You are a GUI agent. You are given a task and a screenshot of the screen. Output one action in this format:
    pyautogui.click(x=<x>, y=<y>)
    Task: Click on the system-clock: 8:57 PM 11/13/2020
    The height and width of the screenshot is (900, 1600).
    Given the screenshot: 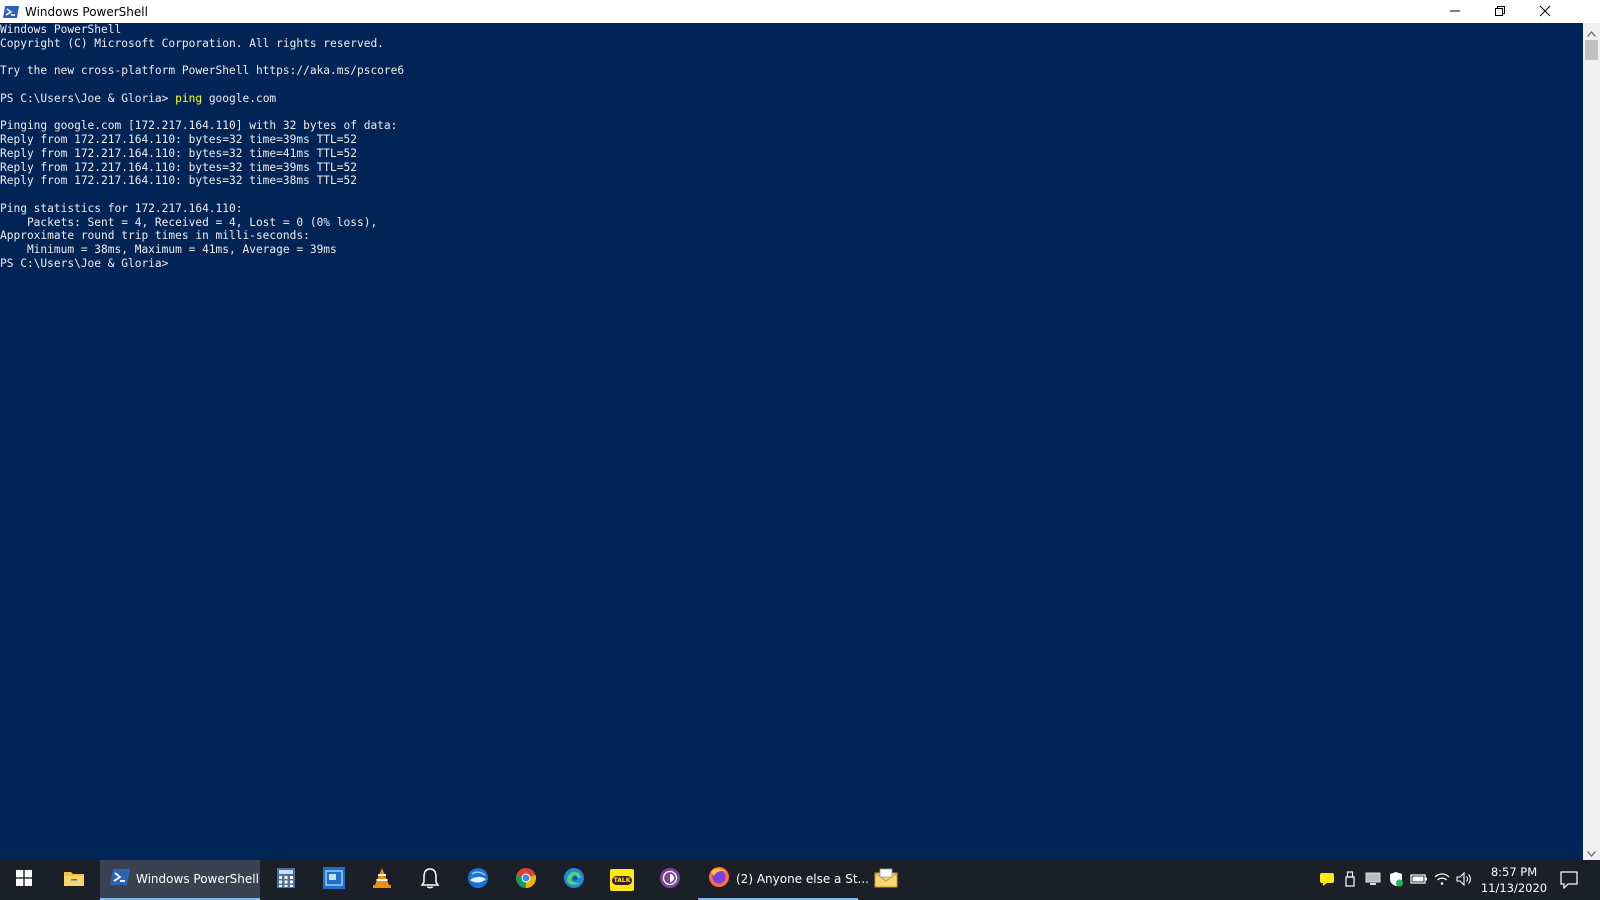 What is the action you would take?
    pyautogui.click(x=1514, y=880)
    